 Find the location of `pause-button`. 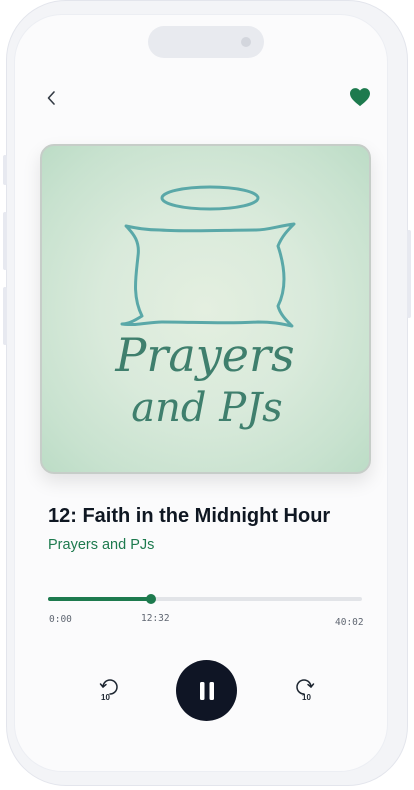

pause-button is located at coordinates (206, 690).